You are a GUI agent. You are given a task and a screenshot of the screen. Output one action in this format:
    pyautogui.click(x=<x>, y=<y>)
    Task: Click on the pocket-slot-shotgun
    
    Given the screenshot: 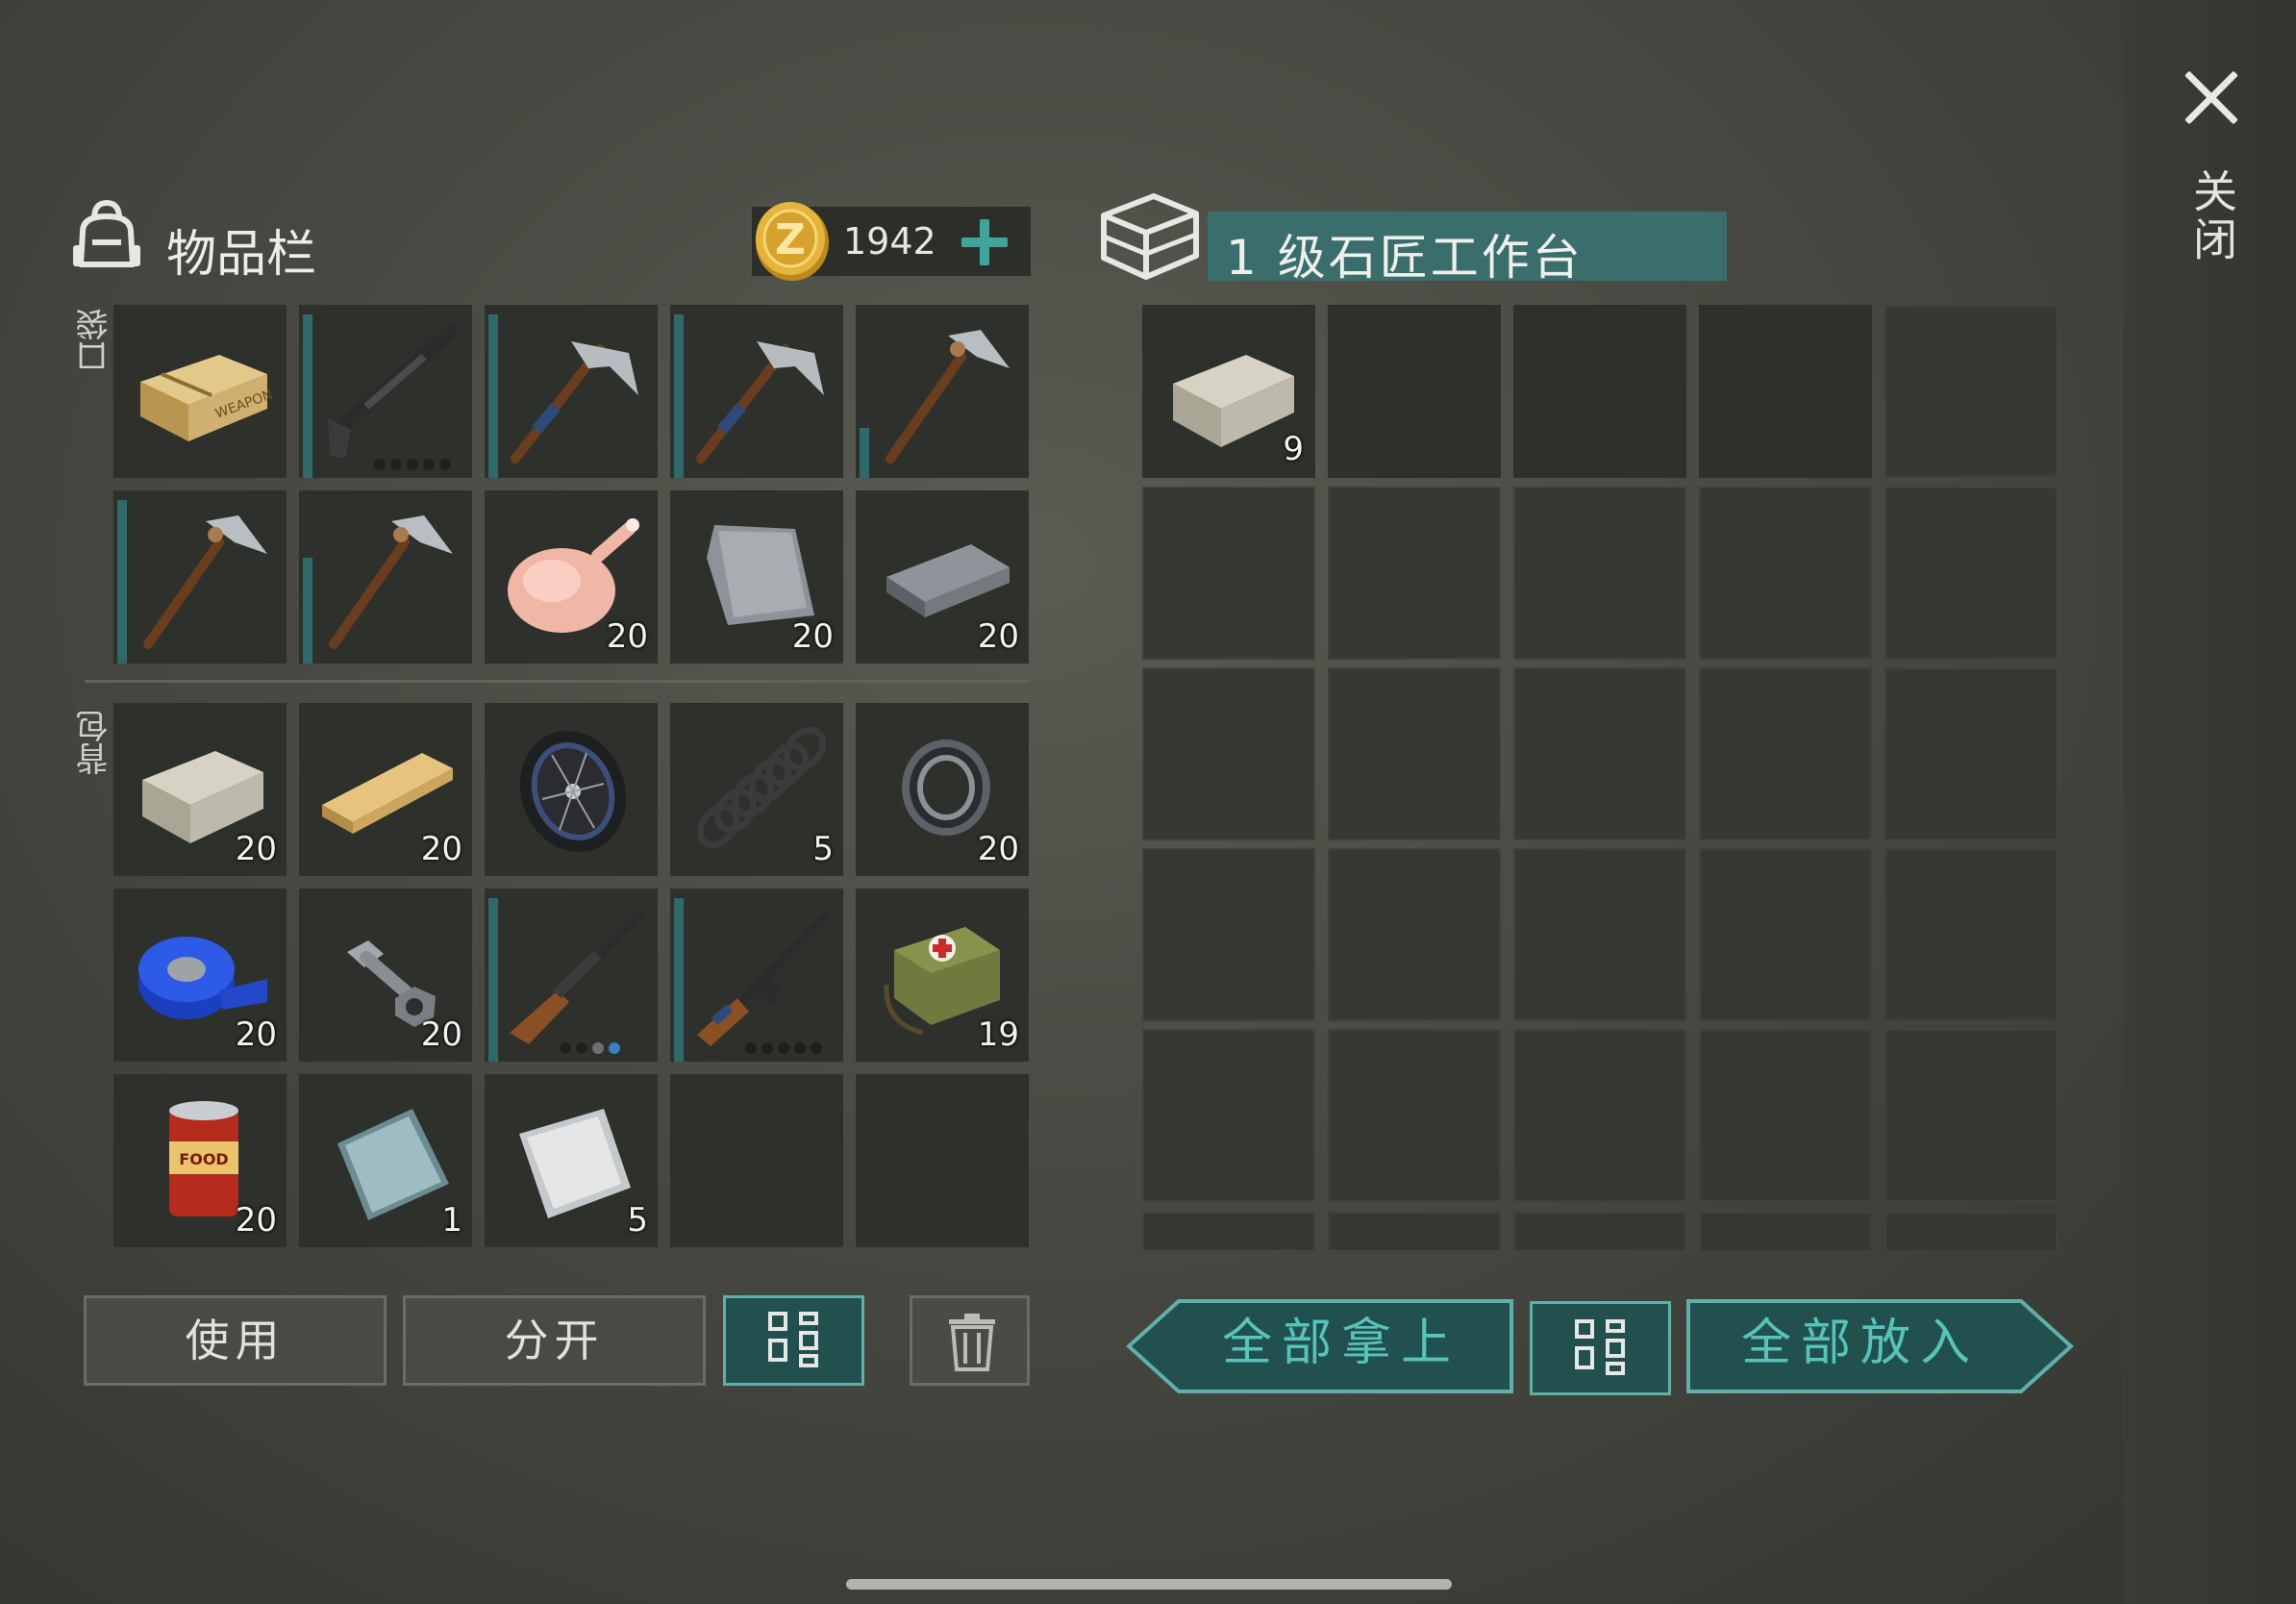 What is the action you would take?
    pyautogui.click(x=385, y=391)
    